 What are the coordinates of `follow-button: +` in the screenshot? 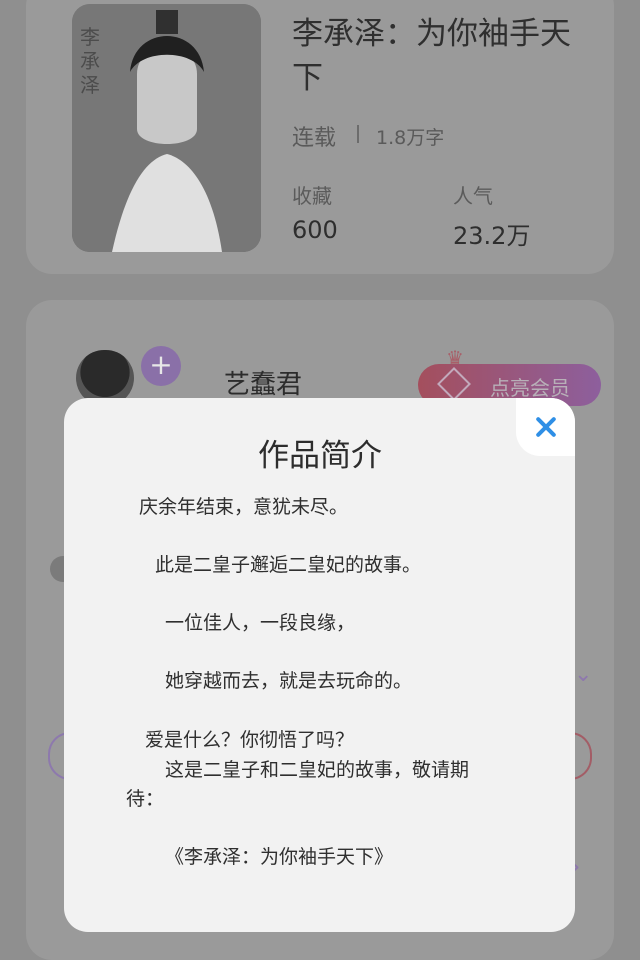 It's located at (161, 366).